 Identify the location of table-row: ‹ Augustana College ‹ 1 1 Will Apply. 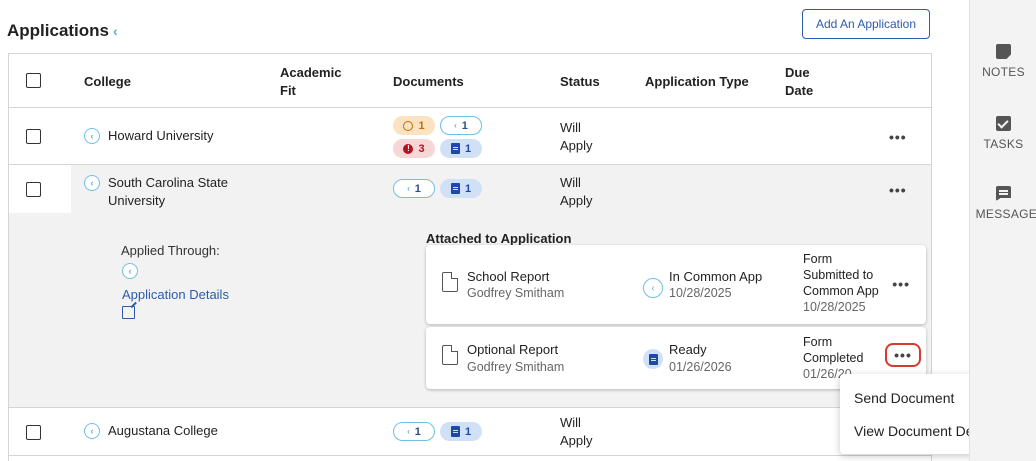
(470, 432).